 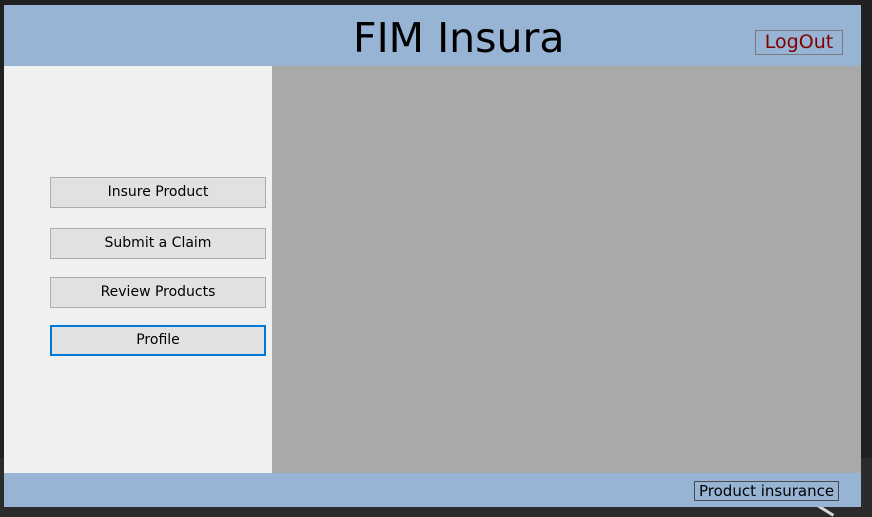 What do you see at coordinates (799, 42) in the screenshot?
I see `logout-button: LogOut` at bounding box center [799, 42].